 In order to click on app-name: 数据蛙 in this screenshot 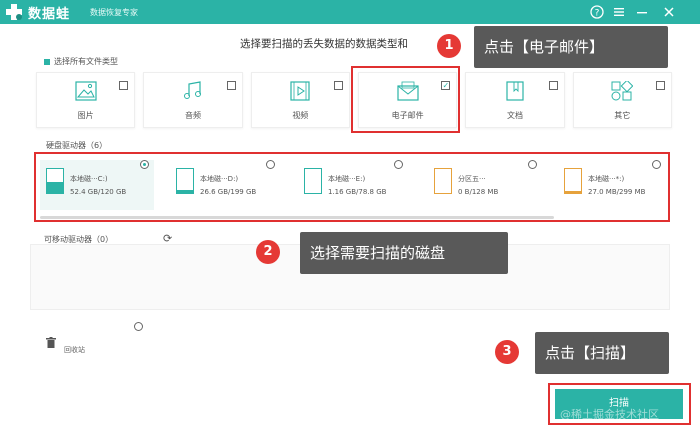, I will do `click(49, 14)`.